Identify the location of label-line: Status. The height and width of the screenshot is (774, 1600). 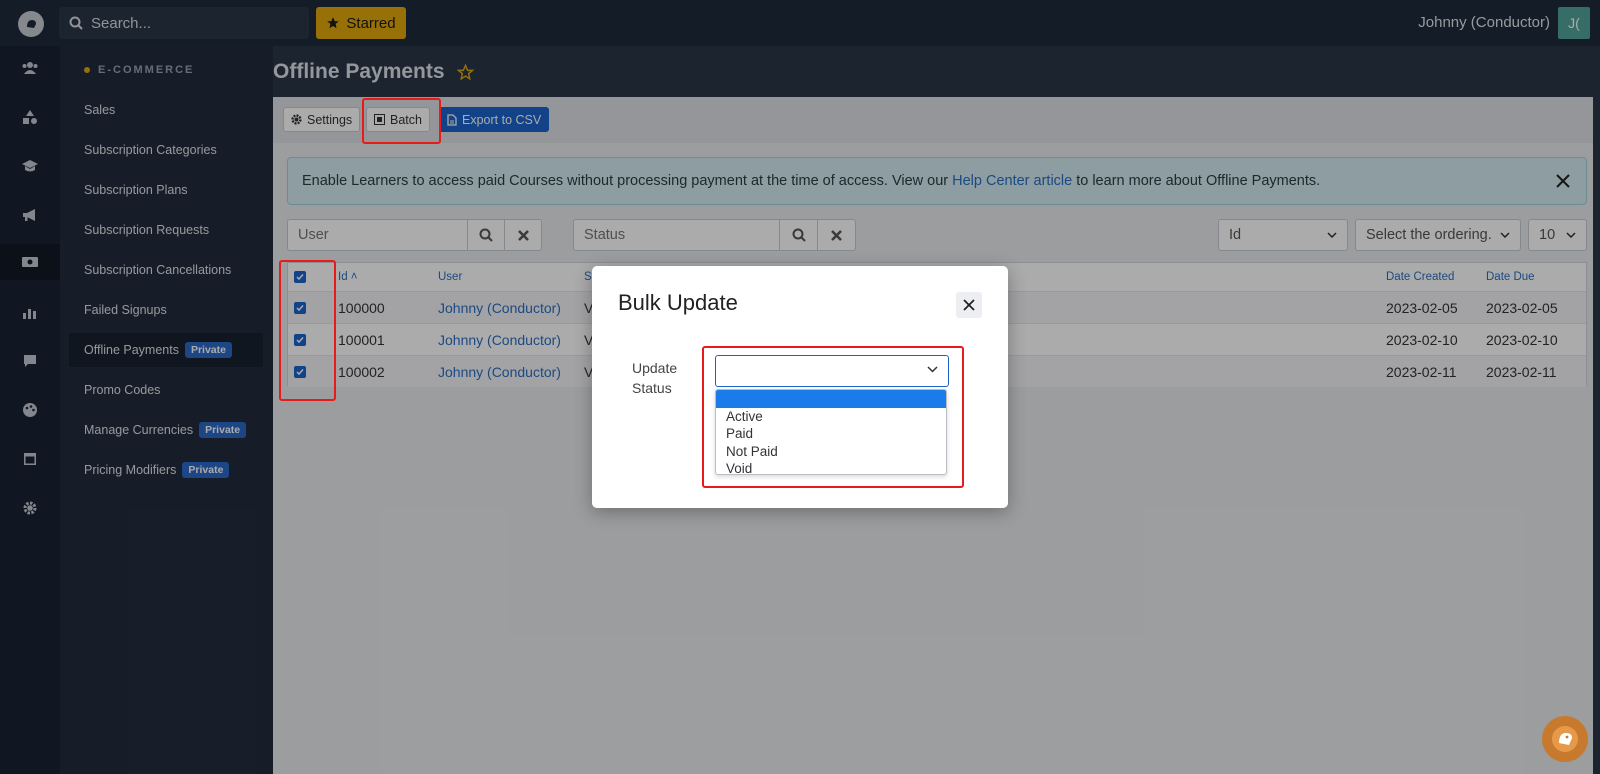
(652, 388).